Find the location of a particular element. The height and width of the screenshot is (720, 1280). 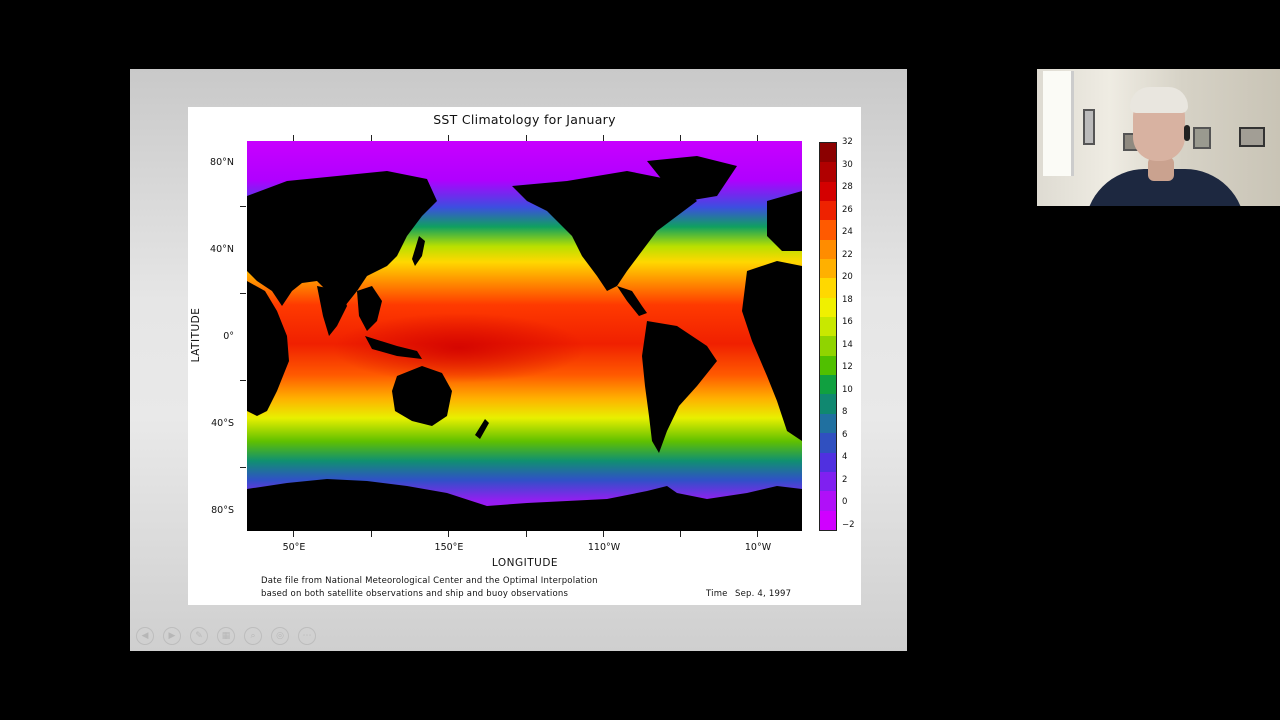

headset-icon is located at coordinates (1187, 133).